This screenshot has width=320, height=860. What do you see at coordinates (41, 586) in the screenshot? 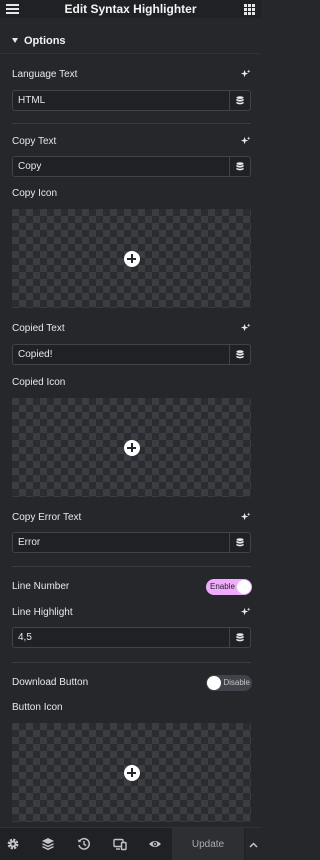
I see `line-number-label: Line Number` at bounding box center [41, 586].